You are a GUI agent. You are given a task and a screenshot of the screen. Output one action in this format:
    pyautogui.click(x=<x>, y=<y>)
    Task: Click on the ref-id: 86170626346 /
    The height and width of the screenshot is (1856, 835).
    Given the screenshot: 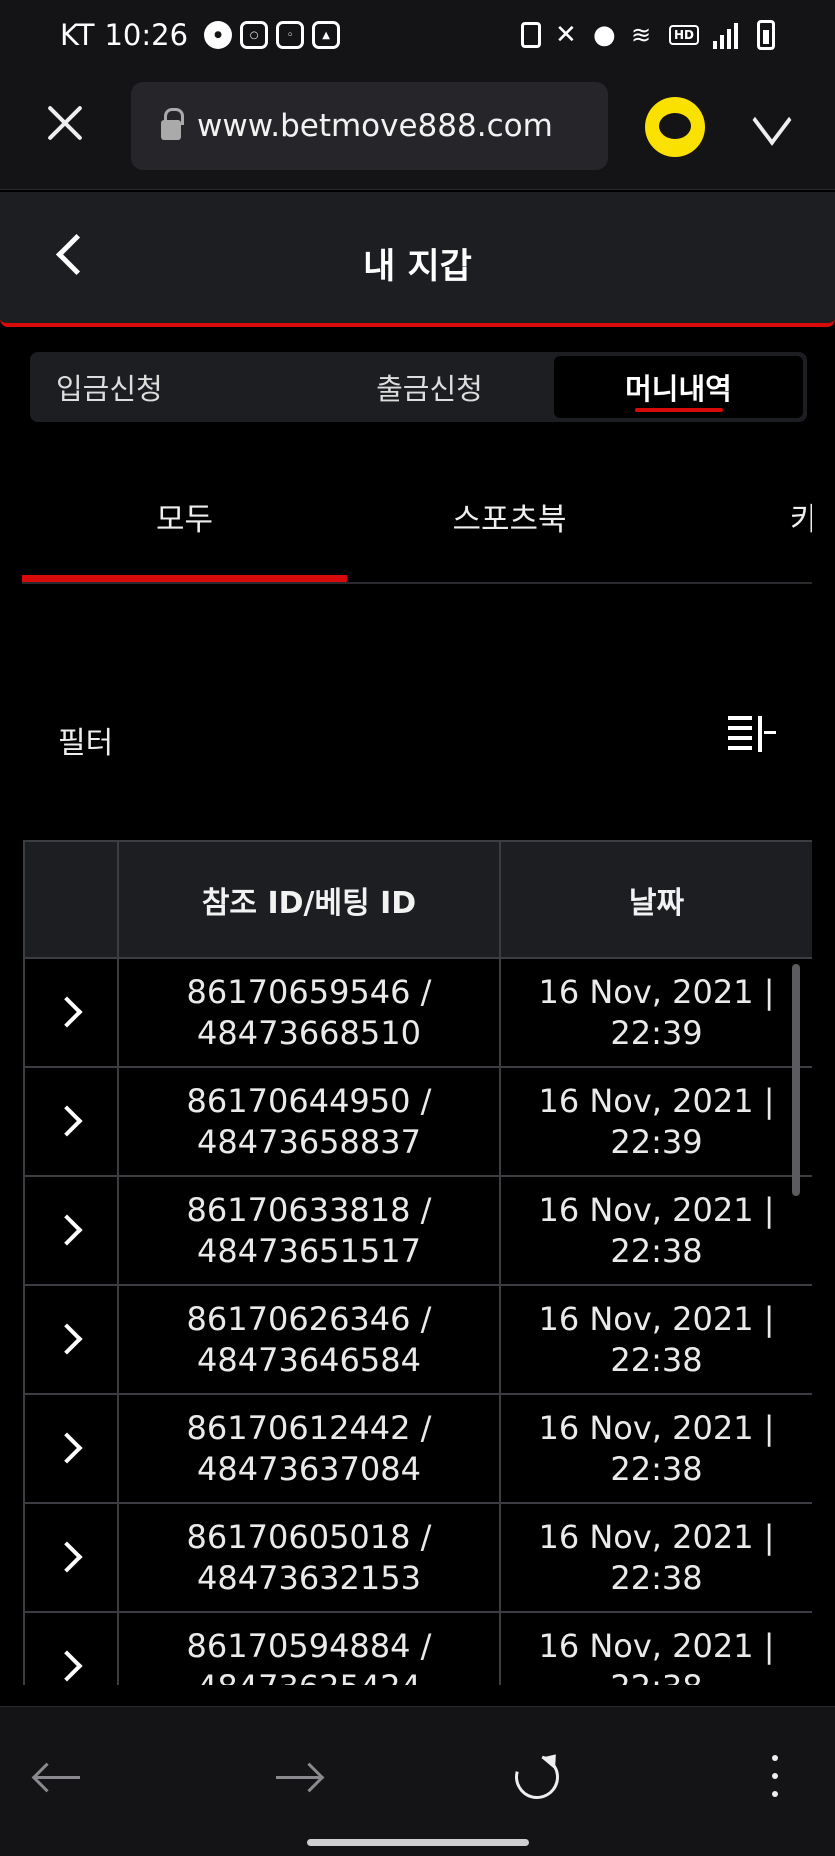 What is the action you would take?
    pyautogui.click(x=309, y=1318)
    